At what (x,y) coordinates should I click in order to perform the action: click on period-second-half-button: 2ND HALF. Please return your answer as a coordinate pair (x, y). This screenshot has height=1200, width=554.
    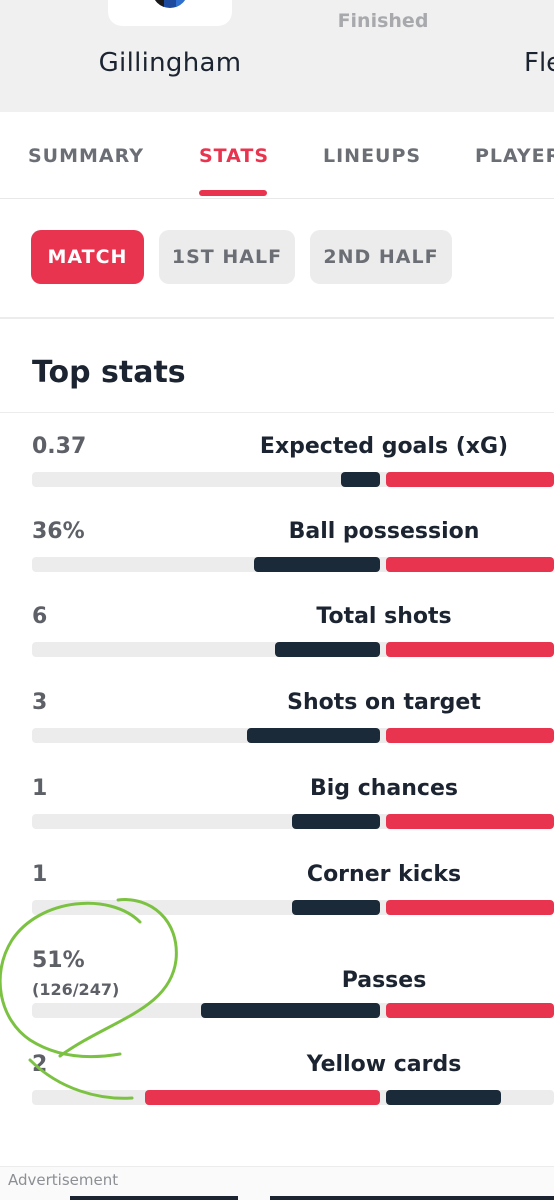
    Looking at the image, I should click on (381, 257).